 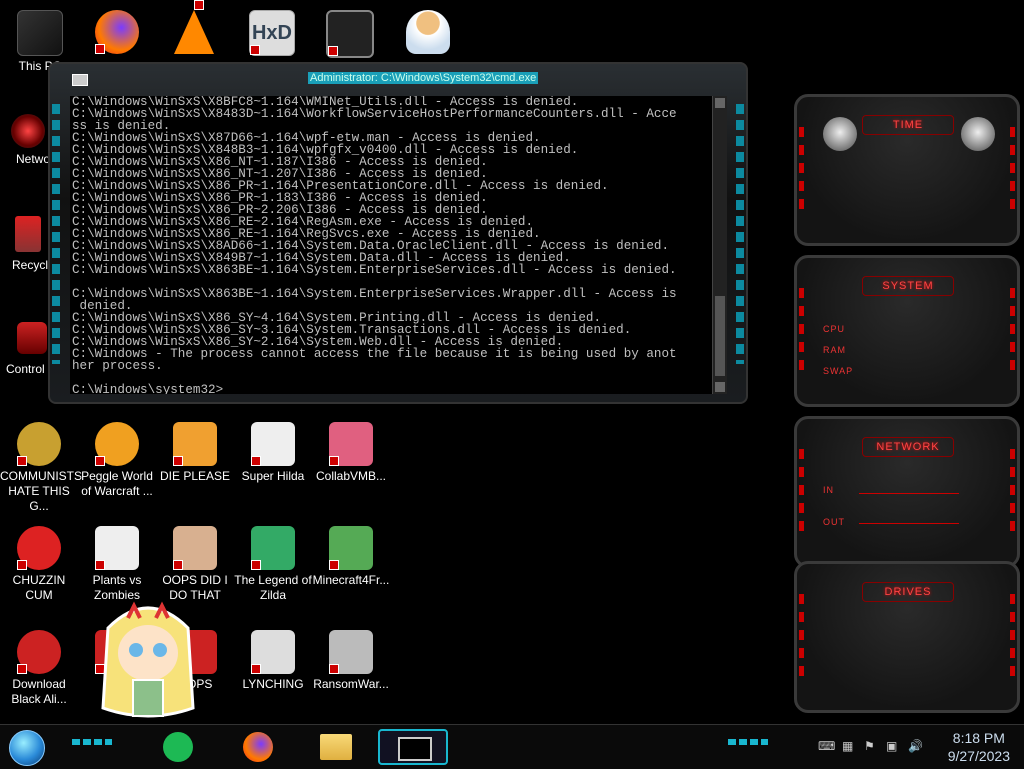 I want to click on desktop-icon-doctor, so click(x=428, y=31).